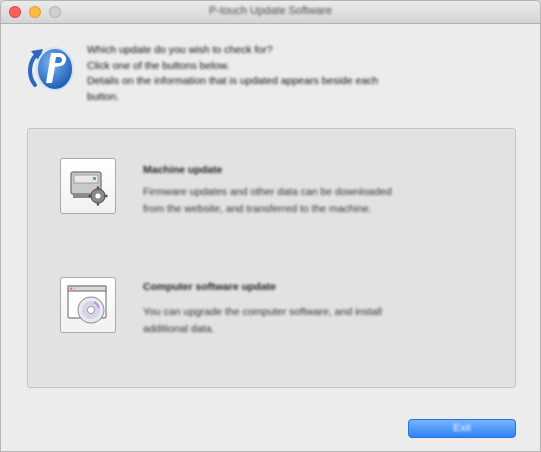 The height and width of the screenshot is (452, 541). I want to click on ptouch-app-icon, so click(51, 67).